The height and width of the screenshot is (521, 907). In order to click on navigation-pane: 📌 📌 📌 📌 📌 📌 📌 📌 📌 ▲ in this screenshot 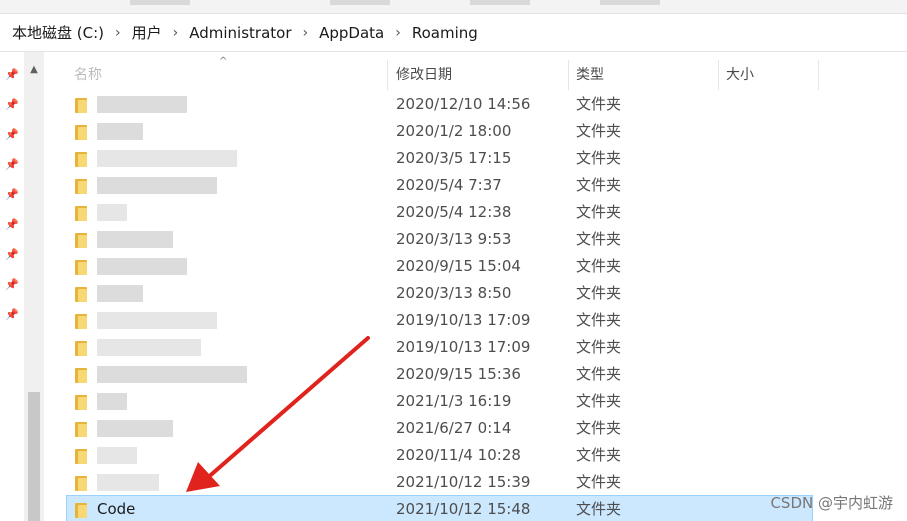, I will do `click(22, 286)`.